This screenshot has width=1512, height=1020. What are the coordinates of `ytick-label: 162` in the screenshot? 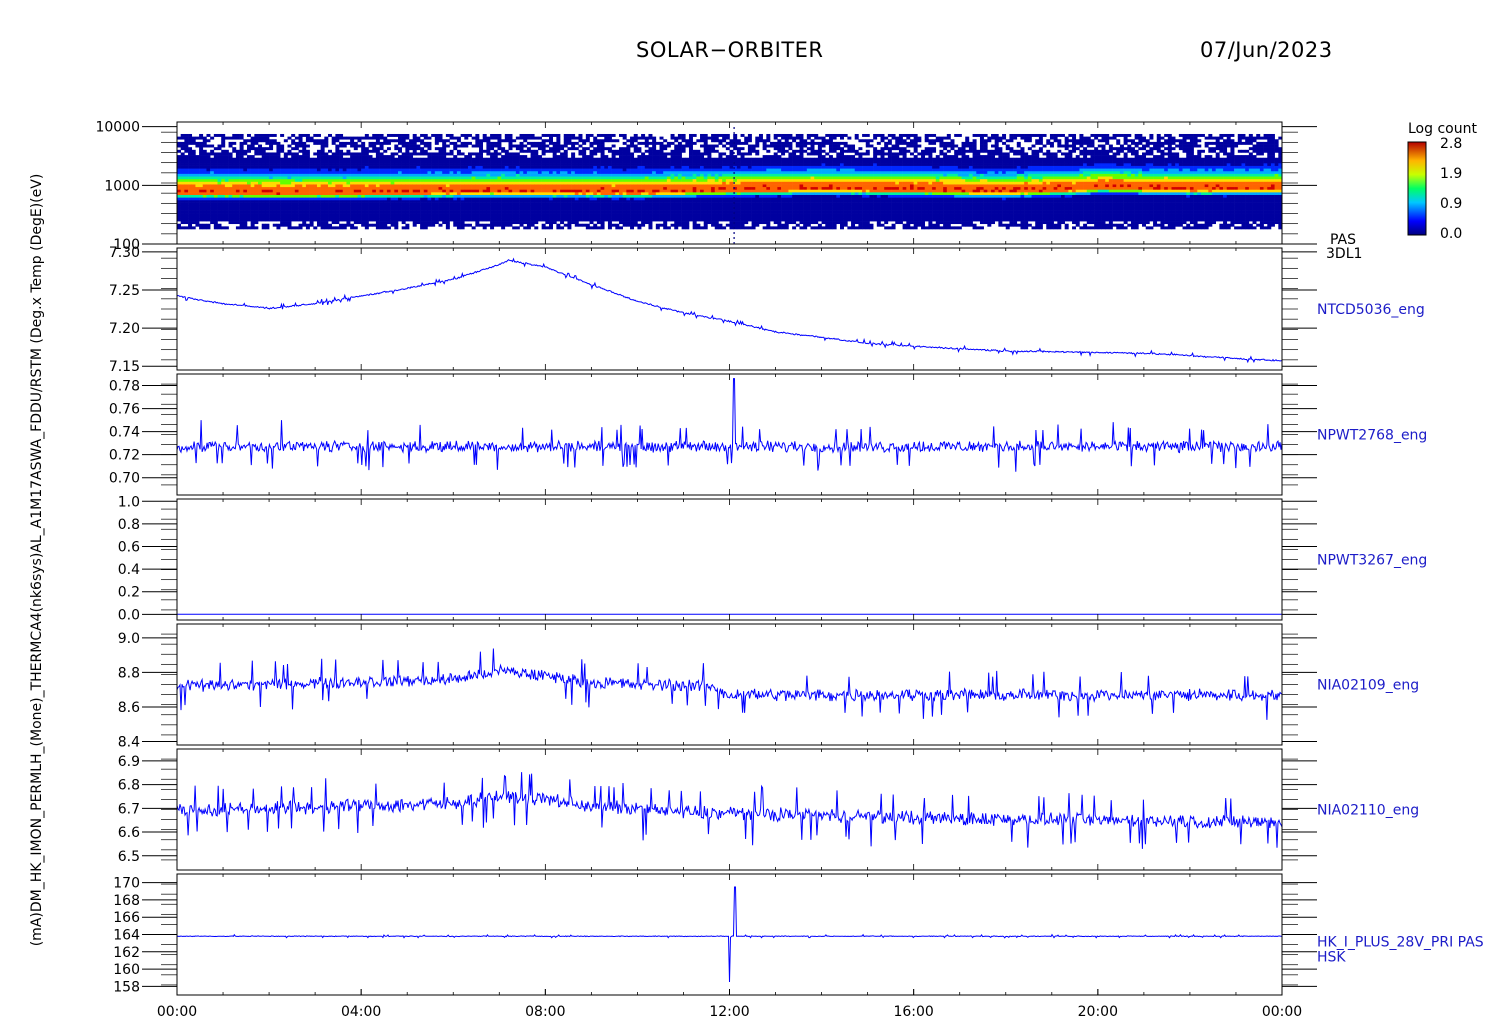 It's located at (126, 953).